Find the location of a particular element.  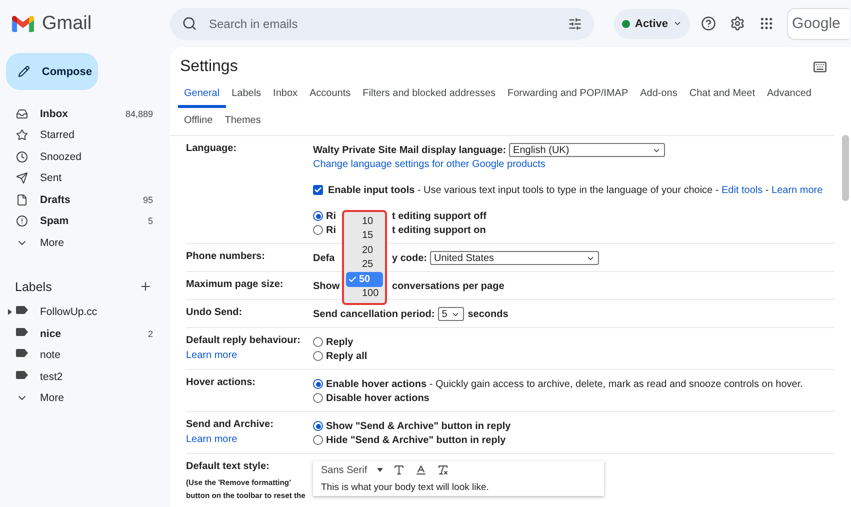

search-field: Search in emails is located at coordinates (382, 24).